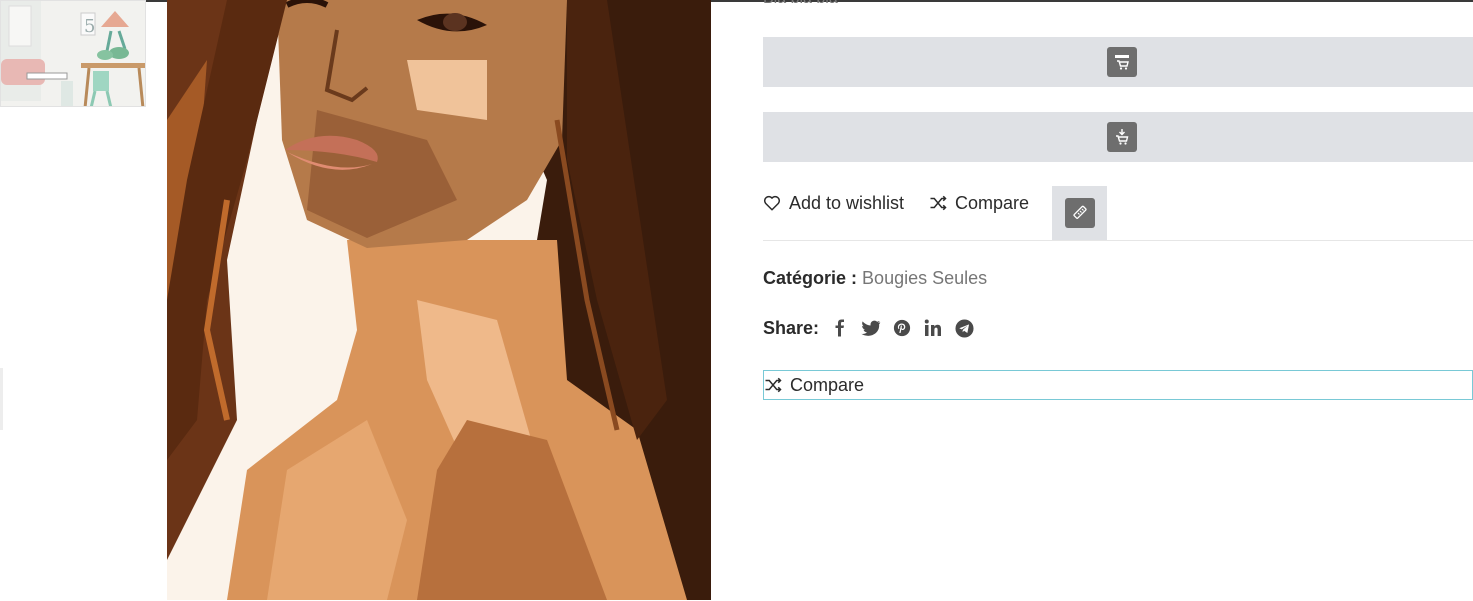 This screenshot has height=601, width=1473. What do you see at coordinates (840, 328) in the screenshot?
I see `facebook-icon` at bounding box center [840, 328].